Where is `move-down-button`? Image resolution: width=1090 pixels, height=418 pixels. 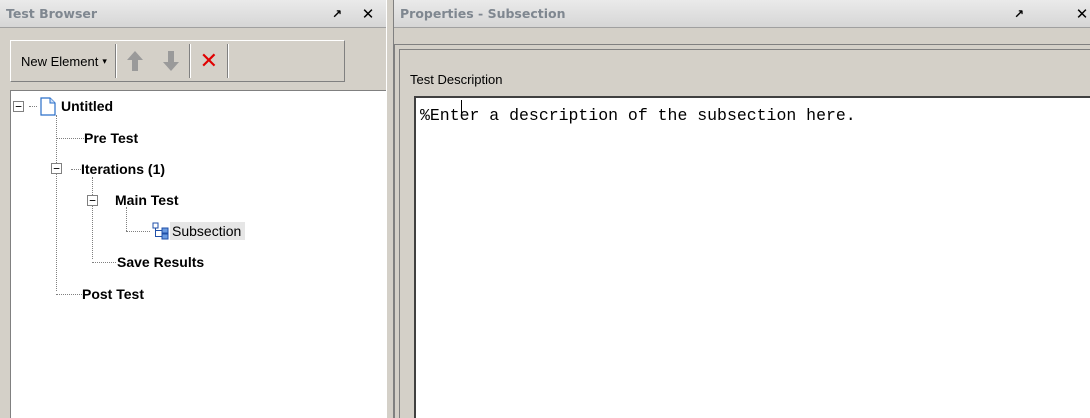
move-down-button is located at coordinates (171, 61).